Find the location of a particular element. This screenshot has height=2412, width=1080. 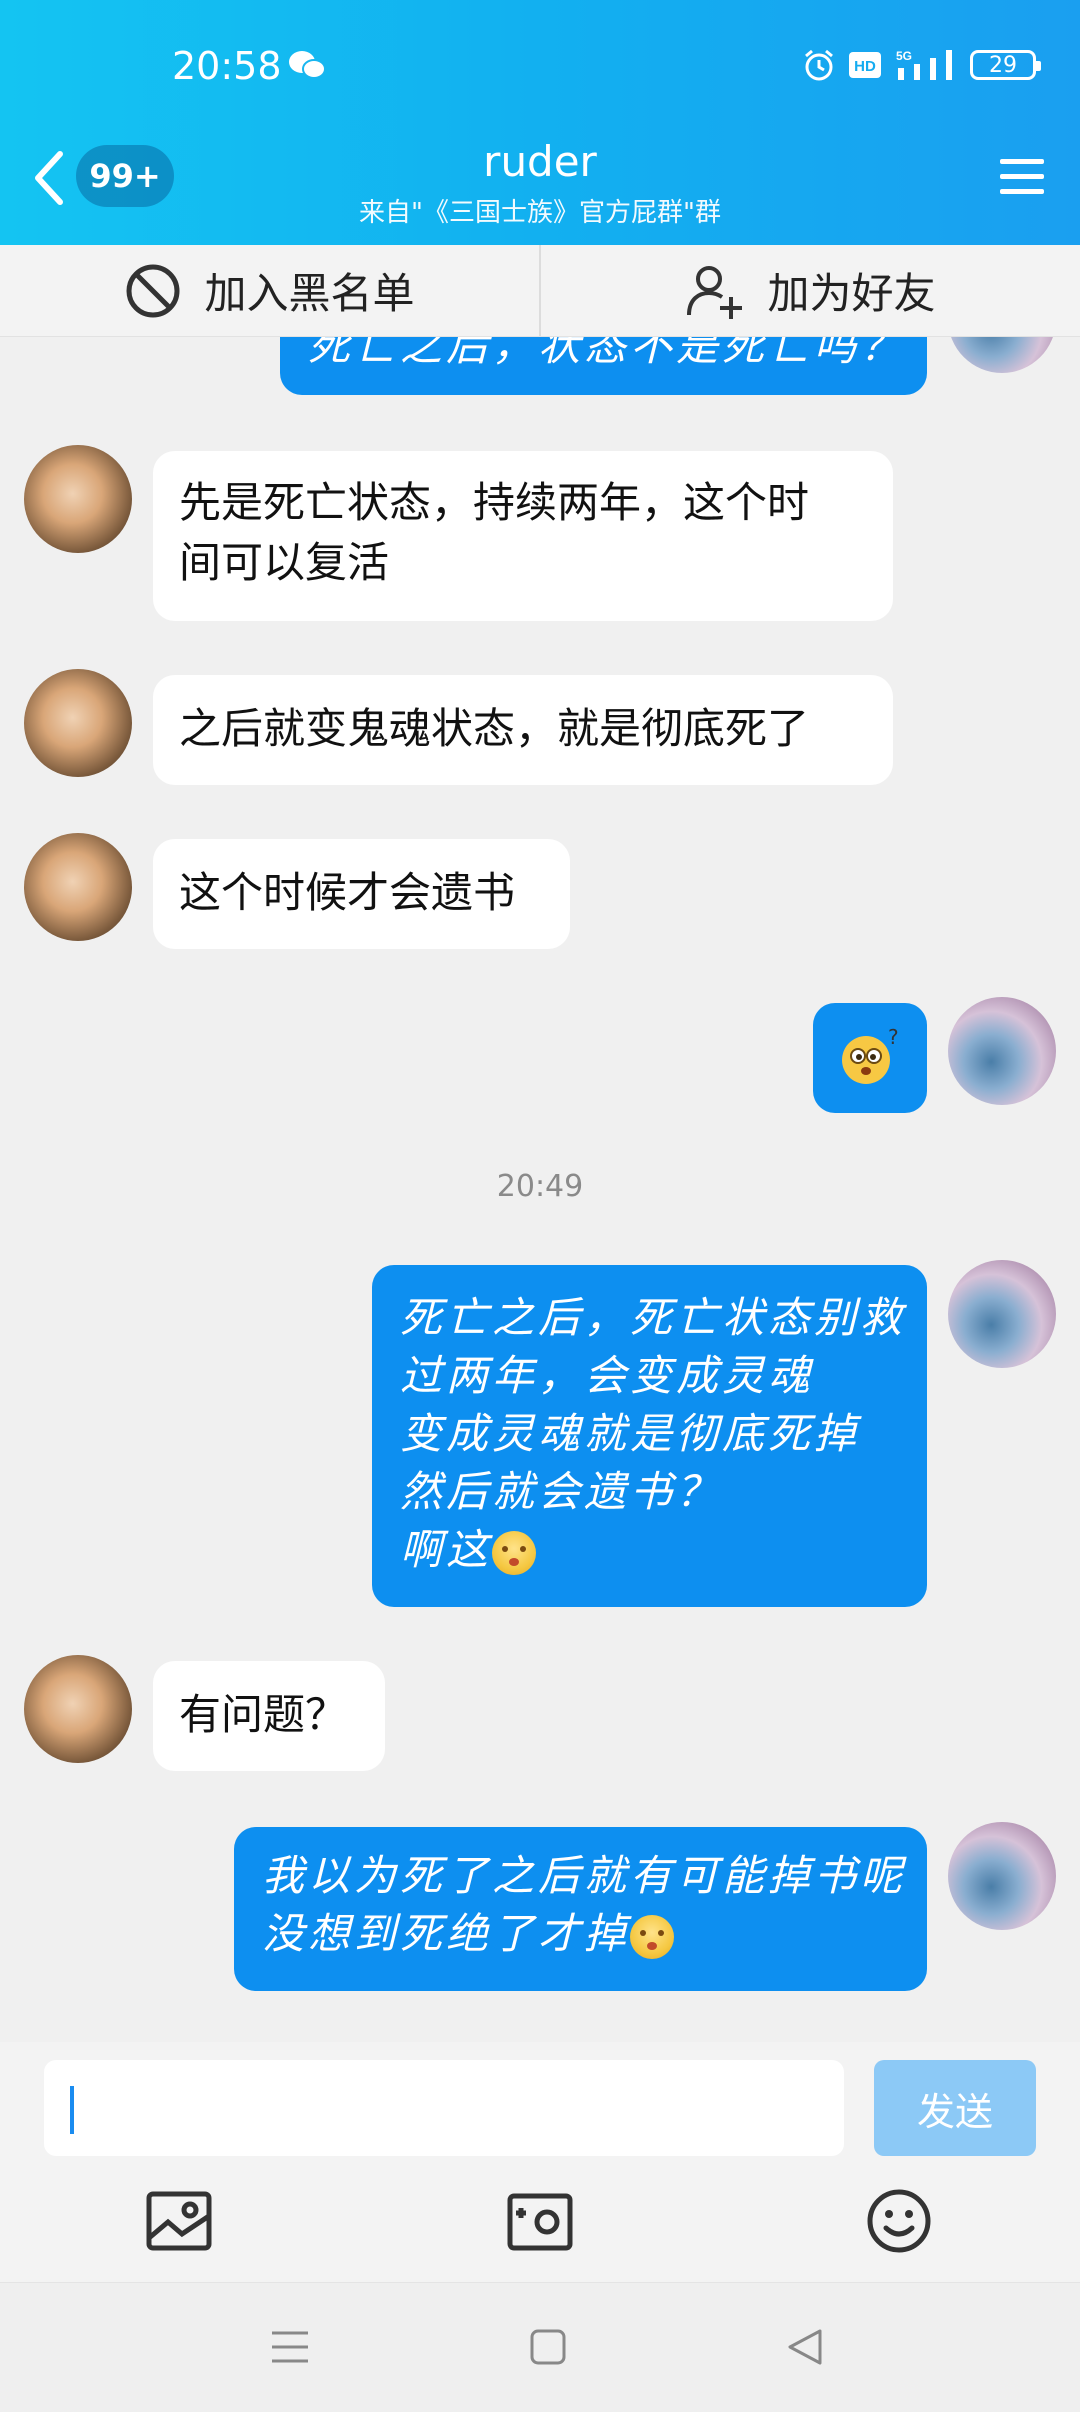

block-button: 加入黑名单 is located at coordinates (269, 290).